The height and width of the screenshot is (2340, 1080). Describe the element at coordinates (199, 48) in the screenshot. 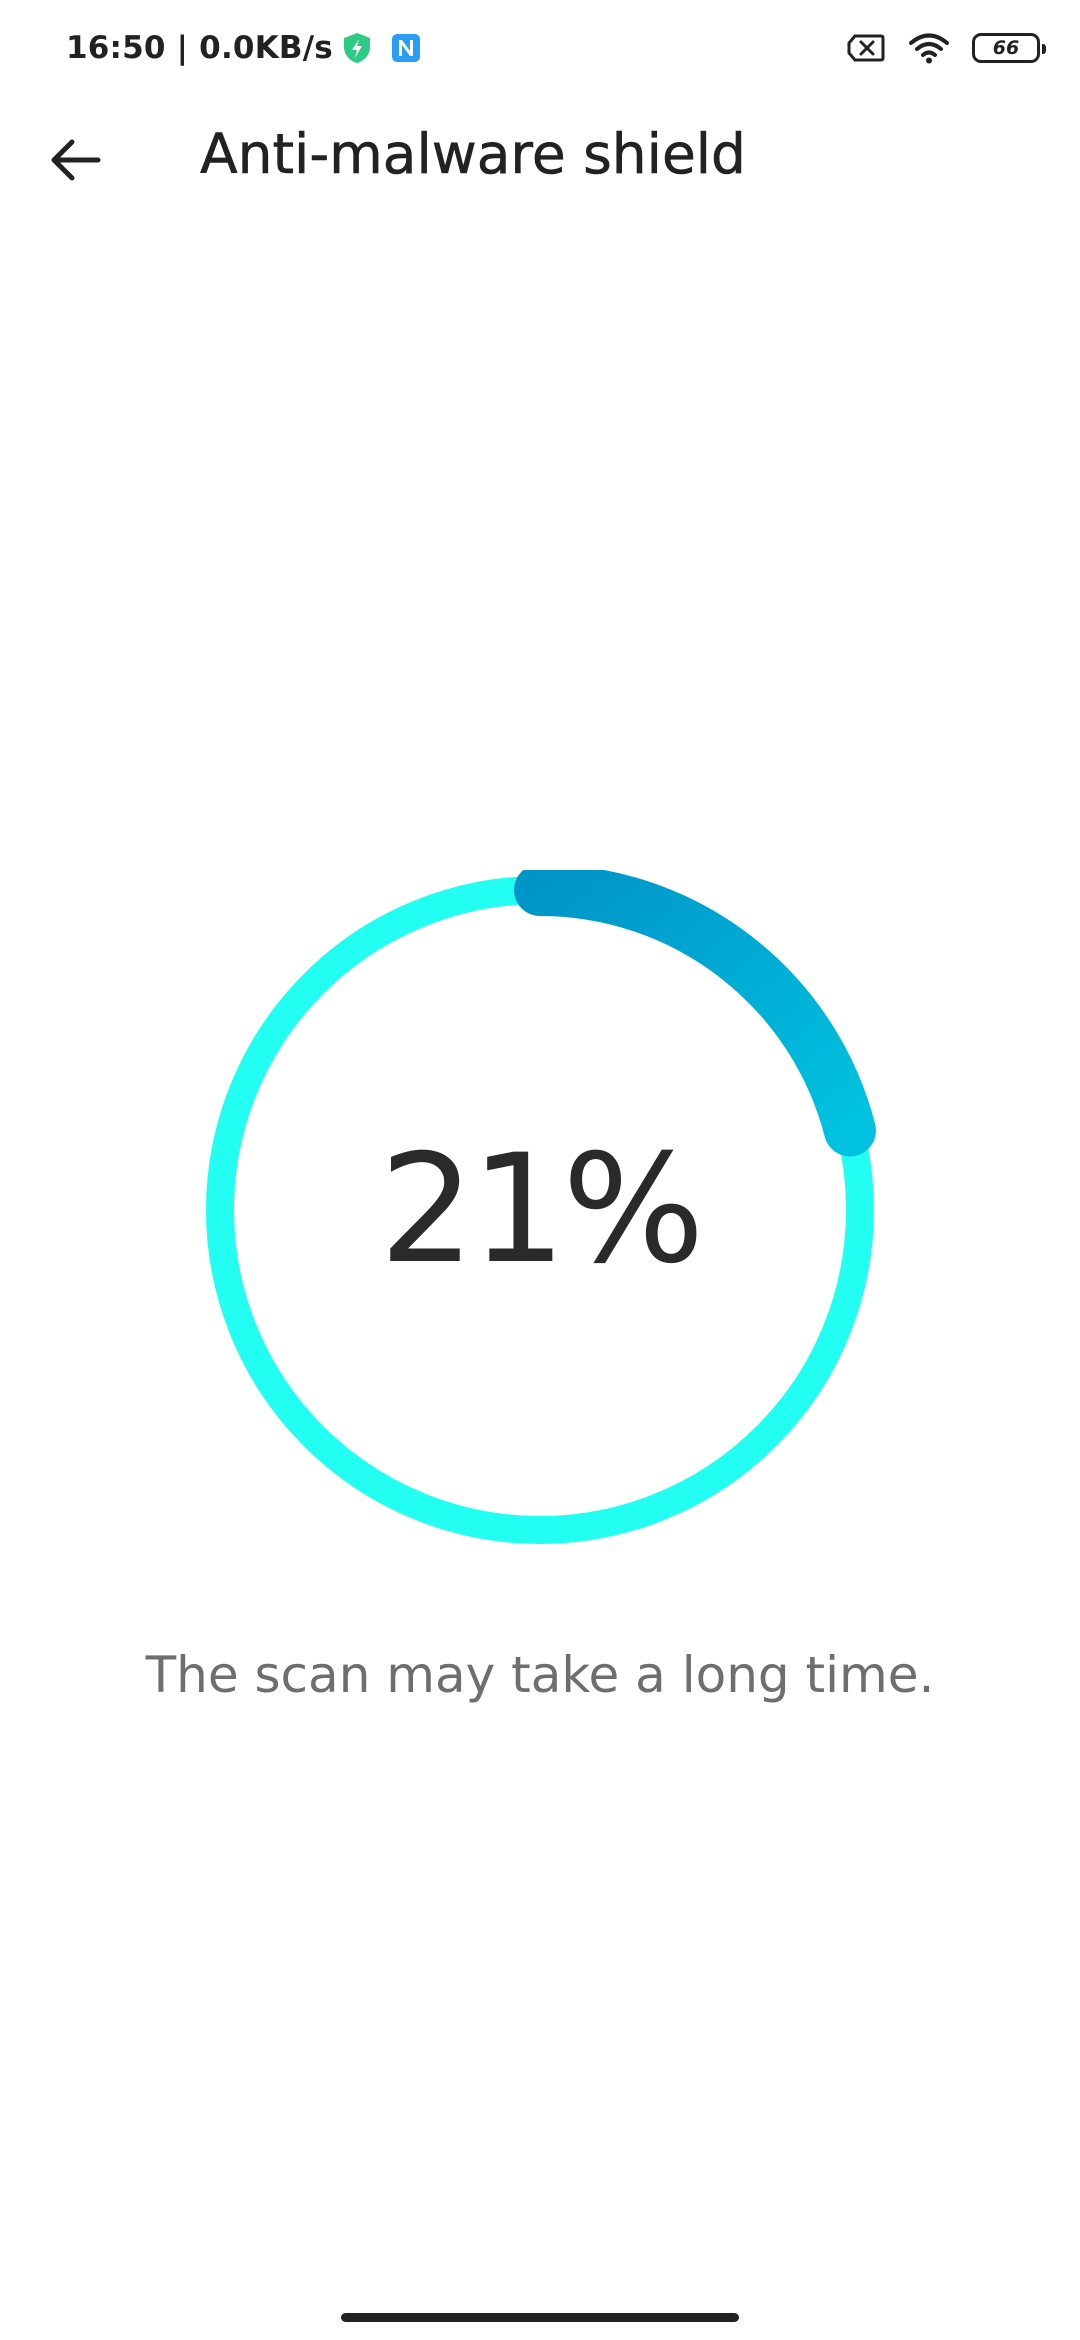

I see `status-time-speed: 16:50 | 0.0KB/s` at that location.